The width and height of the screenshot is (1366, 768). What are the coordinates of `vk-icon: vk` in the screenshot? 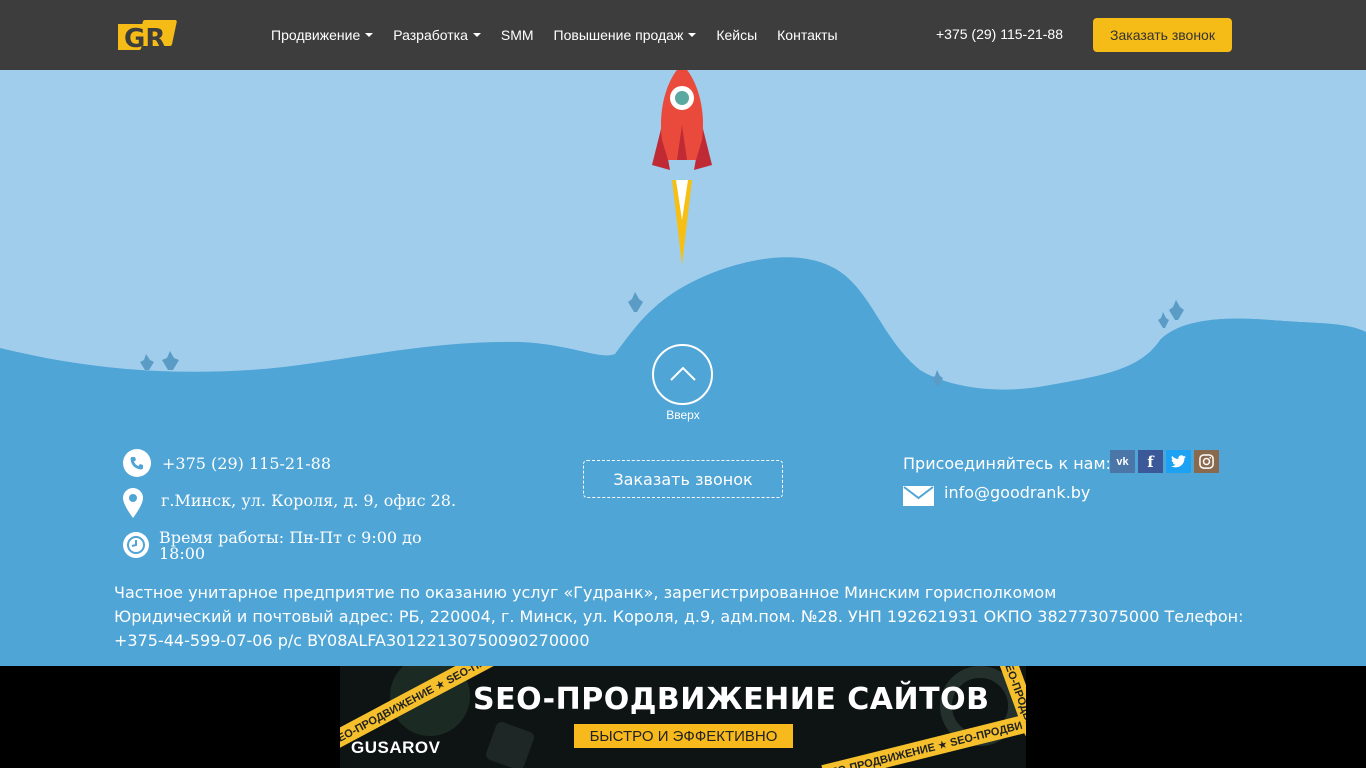 It's located at (1122, 461).